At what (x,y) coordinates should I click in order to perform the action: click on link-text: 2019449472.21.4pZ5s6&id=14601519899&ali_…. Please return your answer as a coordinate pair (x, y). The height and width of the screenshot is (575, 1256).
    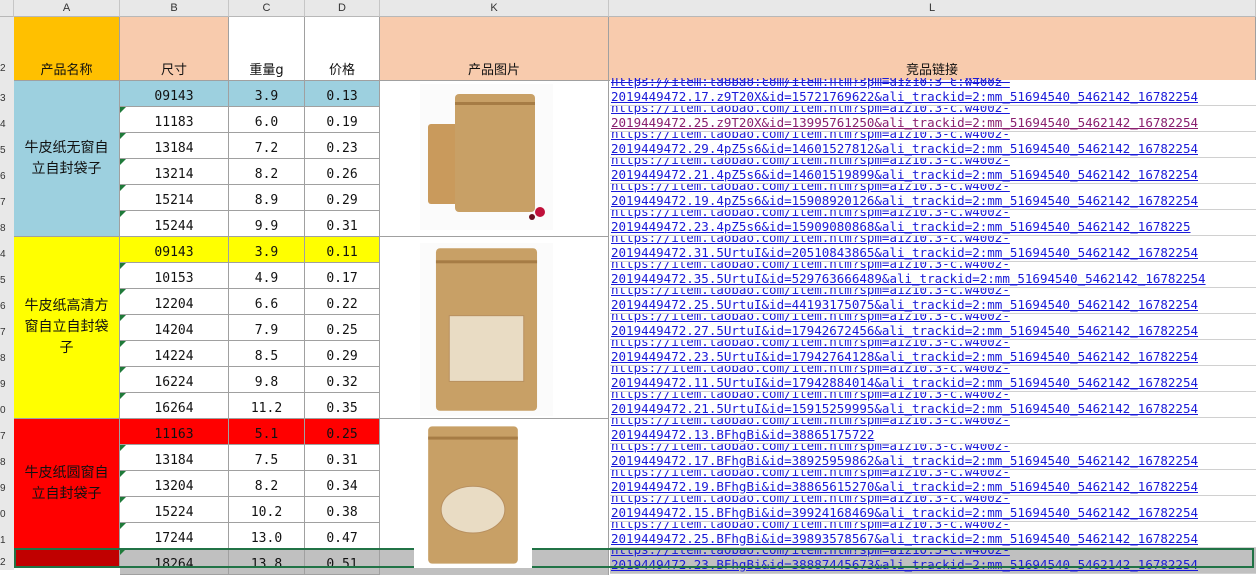
    Looking at the image, I should click on (904, 174).